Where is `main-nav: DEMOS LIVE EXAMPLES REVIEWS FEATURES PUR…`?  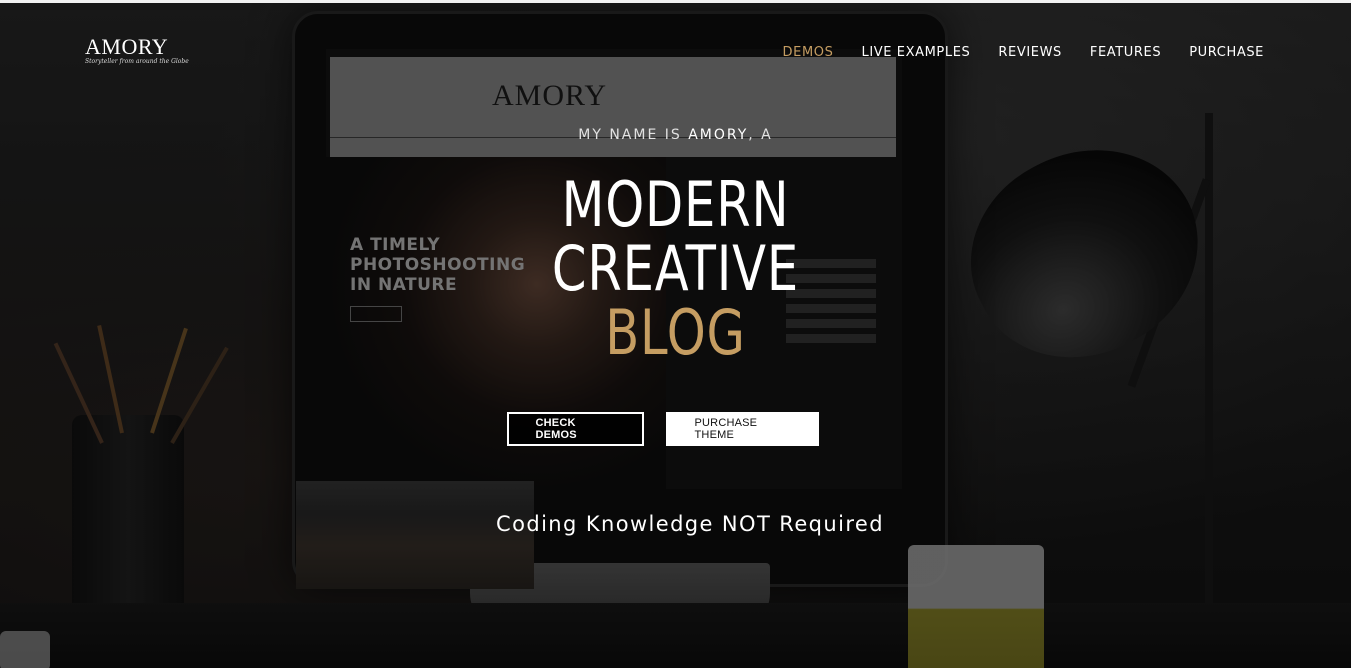
main-nav: DEMOS LIVE EXAMPLES REVIEWS FEATURES PUR… is located at coordinates (1023, 52).